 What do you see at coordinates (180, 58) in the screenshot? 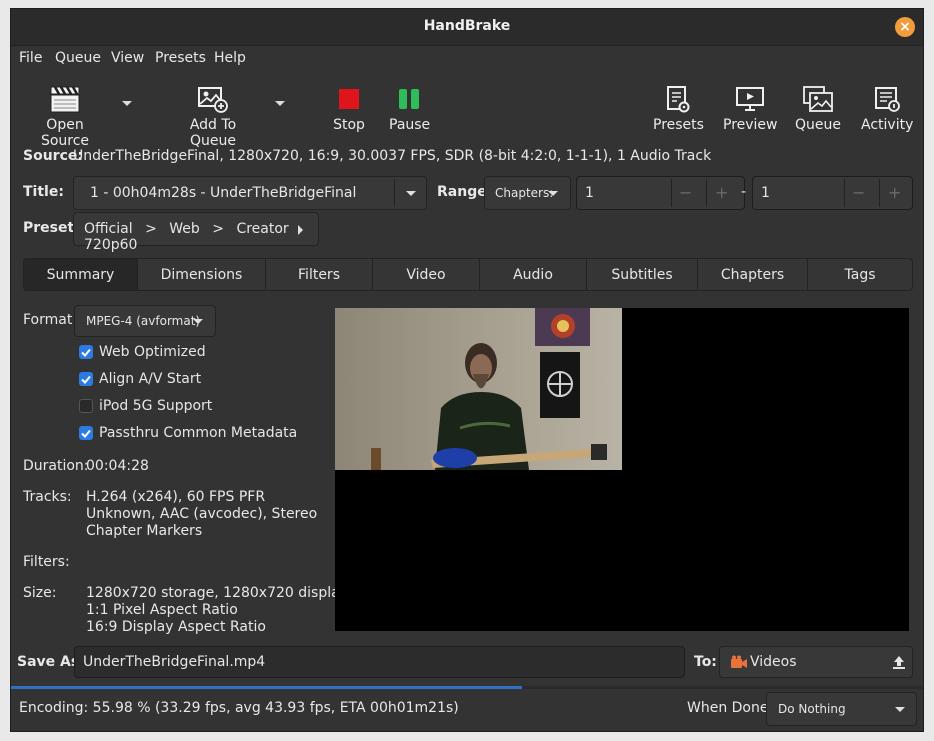
I see `menu-presets: Presets` at bounding box center [180, 58].